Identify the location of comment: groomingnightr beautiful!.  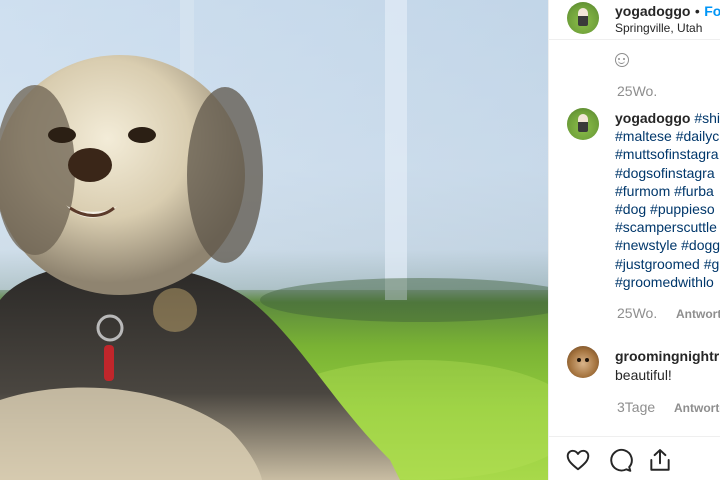
(667, 365).